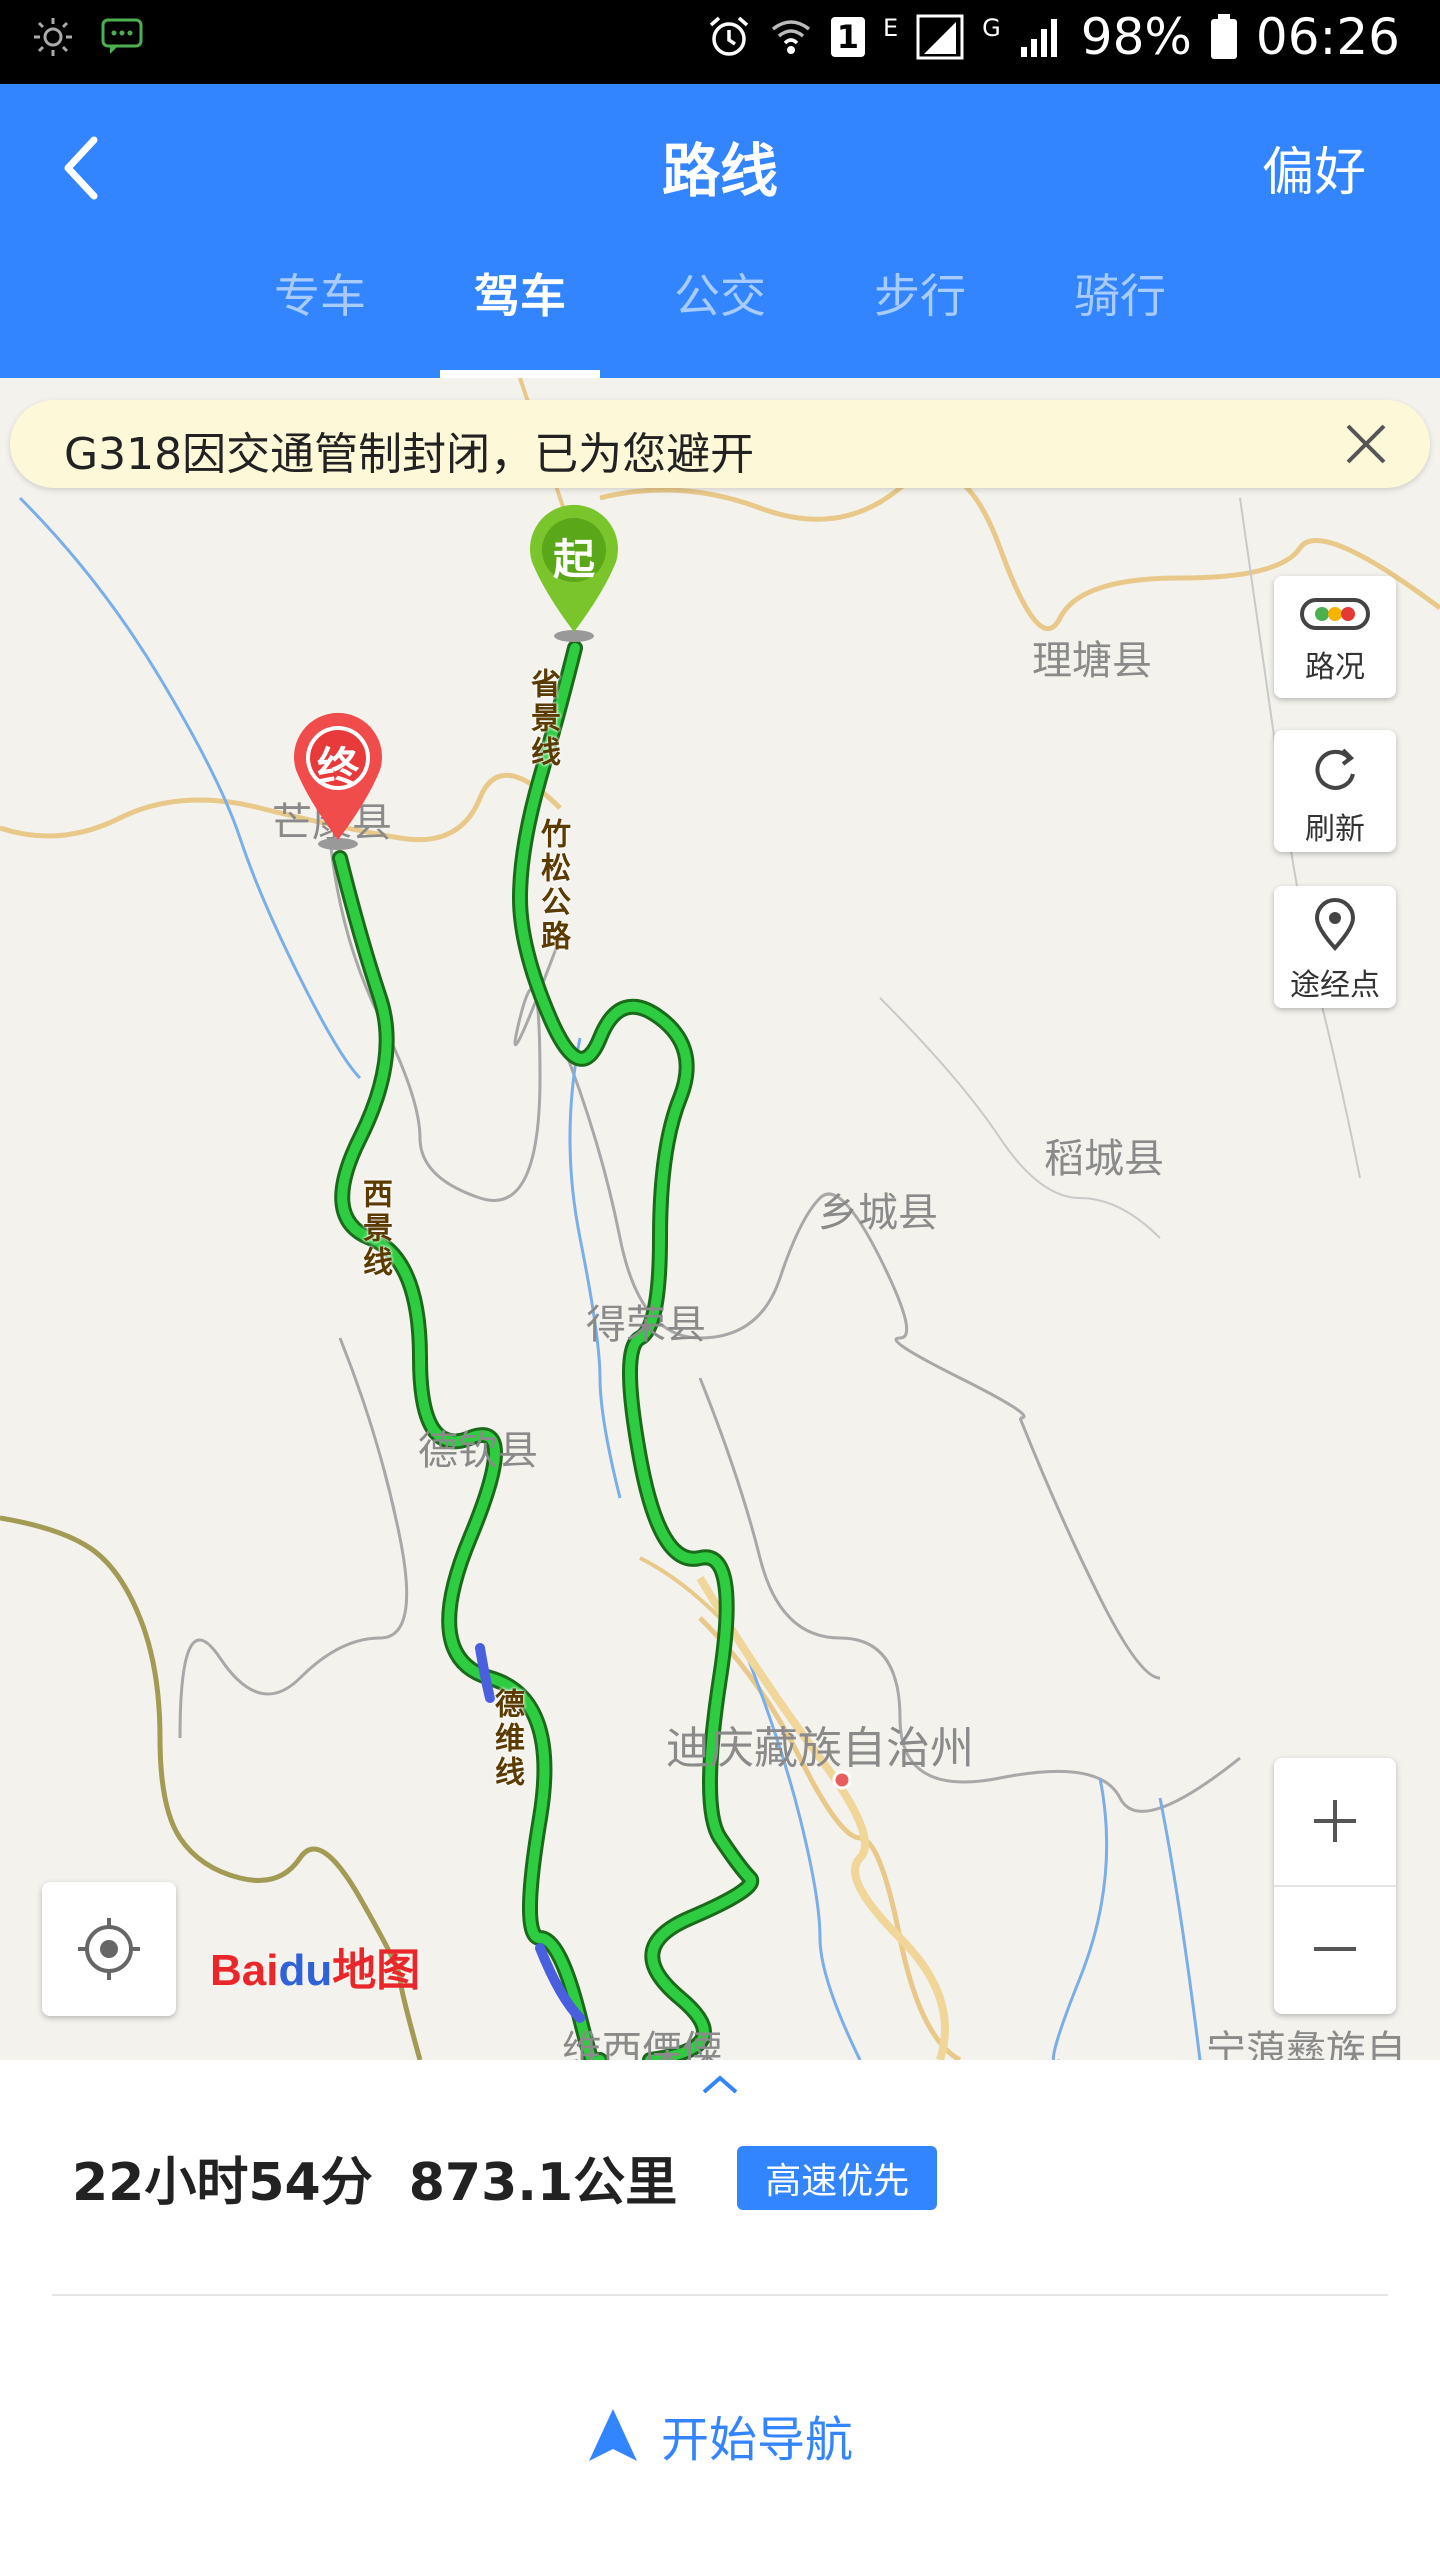  What do you see at coordinates (1327, 37) in the screenshot?
I see `clock: 06:26` at bounding box center [1327, 37].